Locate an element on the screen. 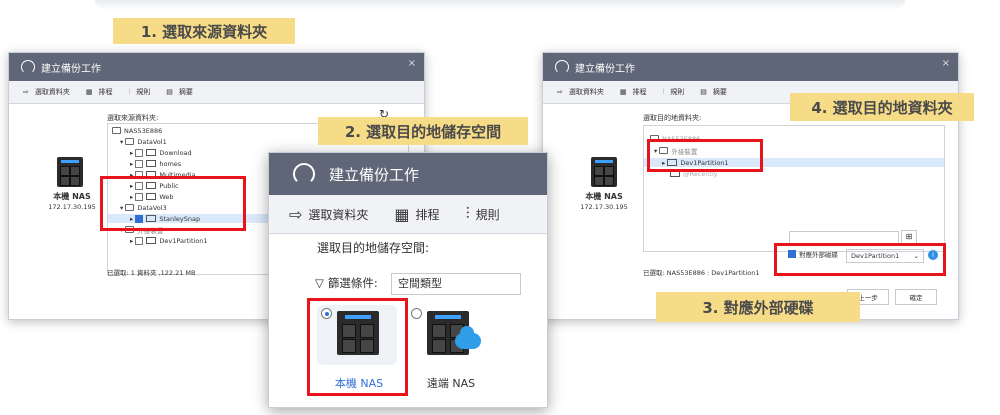  section-label: 選取來源資料夾: is located at coordinates (133, 118).